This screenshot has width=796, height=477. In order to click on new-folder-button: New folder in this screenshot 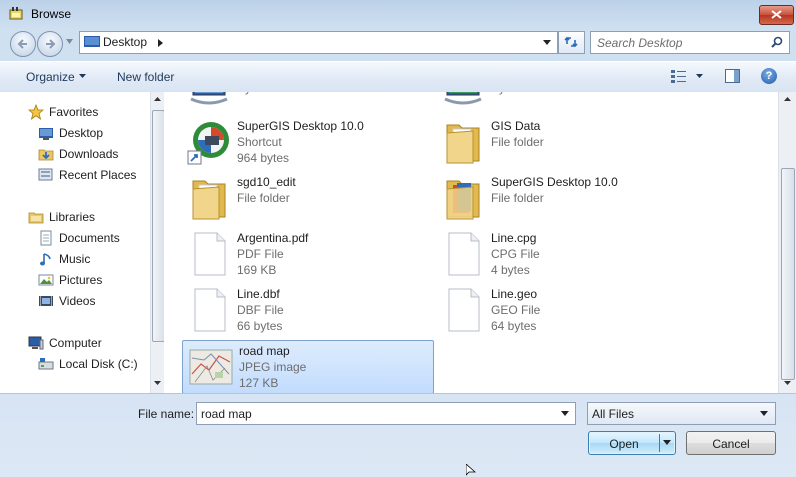, I will do `click(145, 77)`.